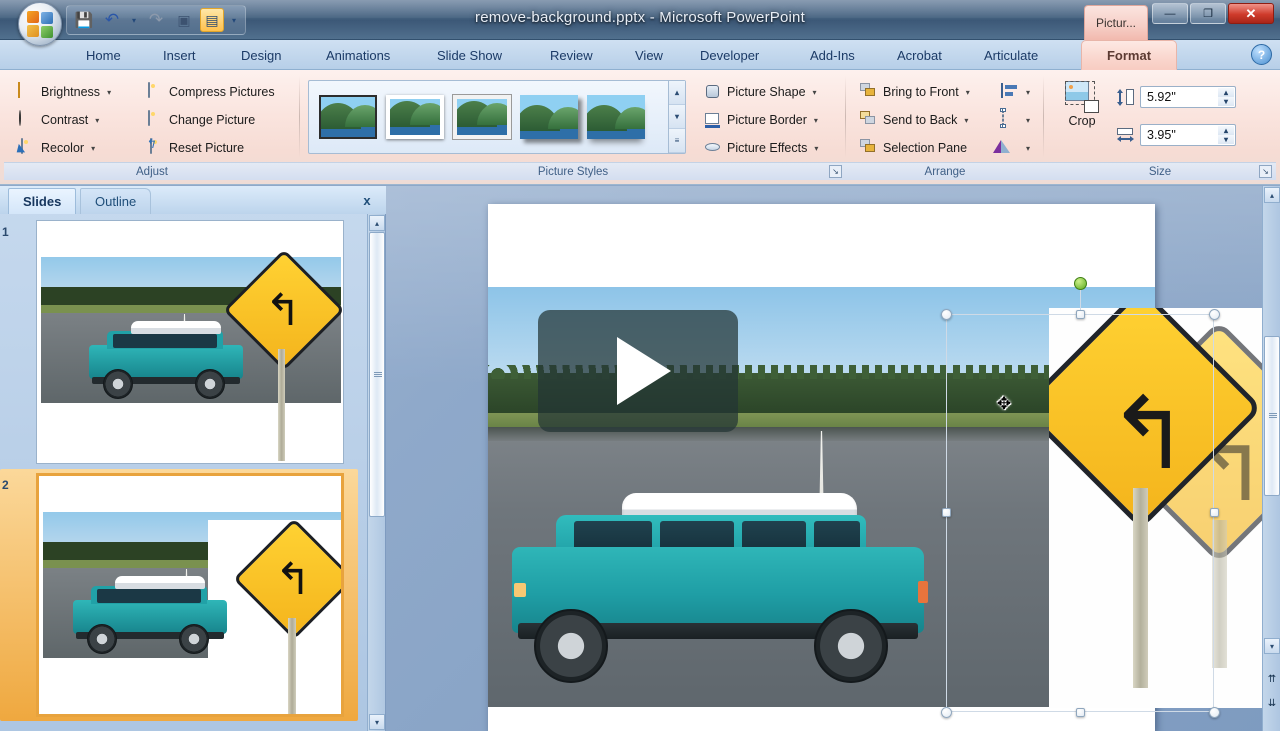 This screenshot has height=731, width=1280. I want to click on contrast-label: Contrast, so click(65, 120).